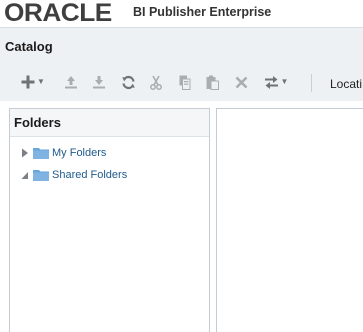 The height and width of the screenshot is (332, 363). Describe the element at coordinates (109, 153) in the screenshot. I see `tree-item-my-folders: My Folders` at that location.